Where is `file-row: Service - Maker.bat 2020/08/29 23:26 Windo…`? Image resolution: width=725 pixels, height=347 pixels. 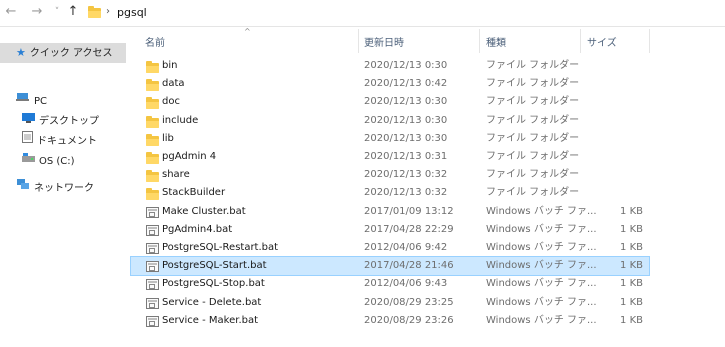 file-row: Service - Maker.bat 2020/08/29 23:26 Windo… is located at coordinates (390, 321).